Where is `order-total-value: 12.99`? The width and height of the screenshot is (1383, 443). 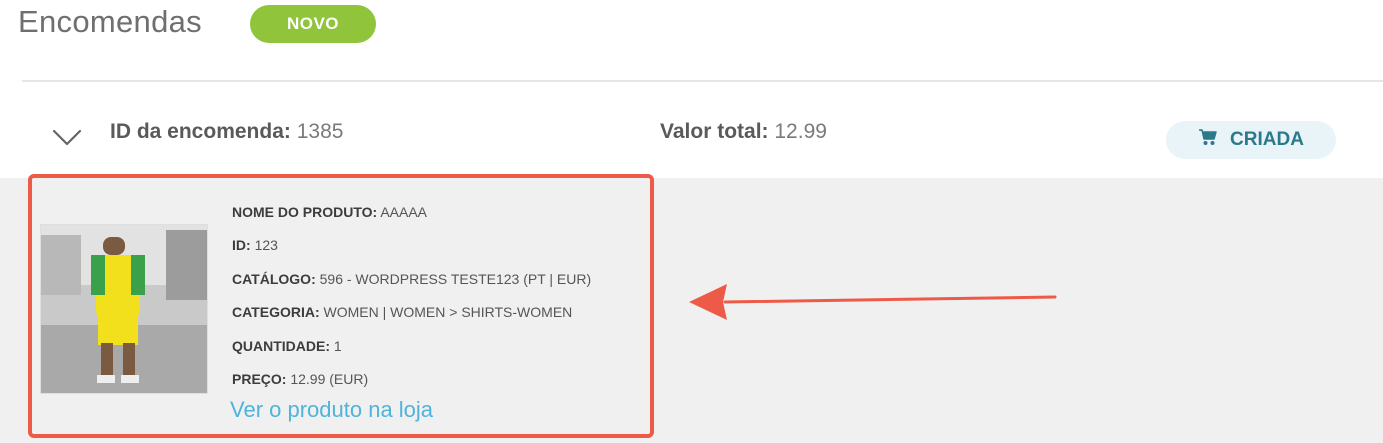 order-total-value: 12.99 is located at coordinates (800, 131).